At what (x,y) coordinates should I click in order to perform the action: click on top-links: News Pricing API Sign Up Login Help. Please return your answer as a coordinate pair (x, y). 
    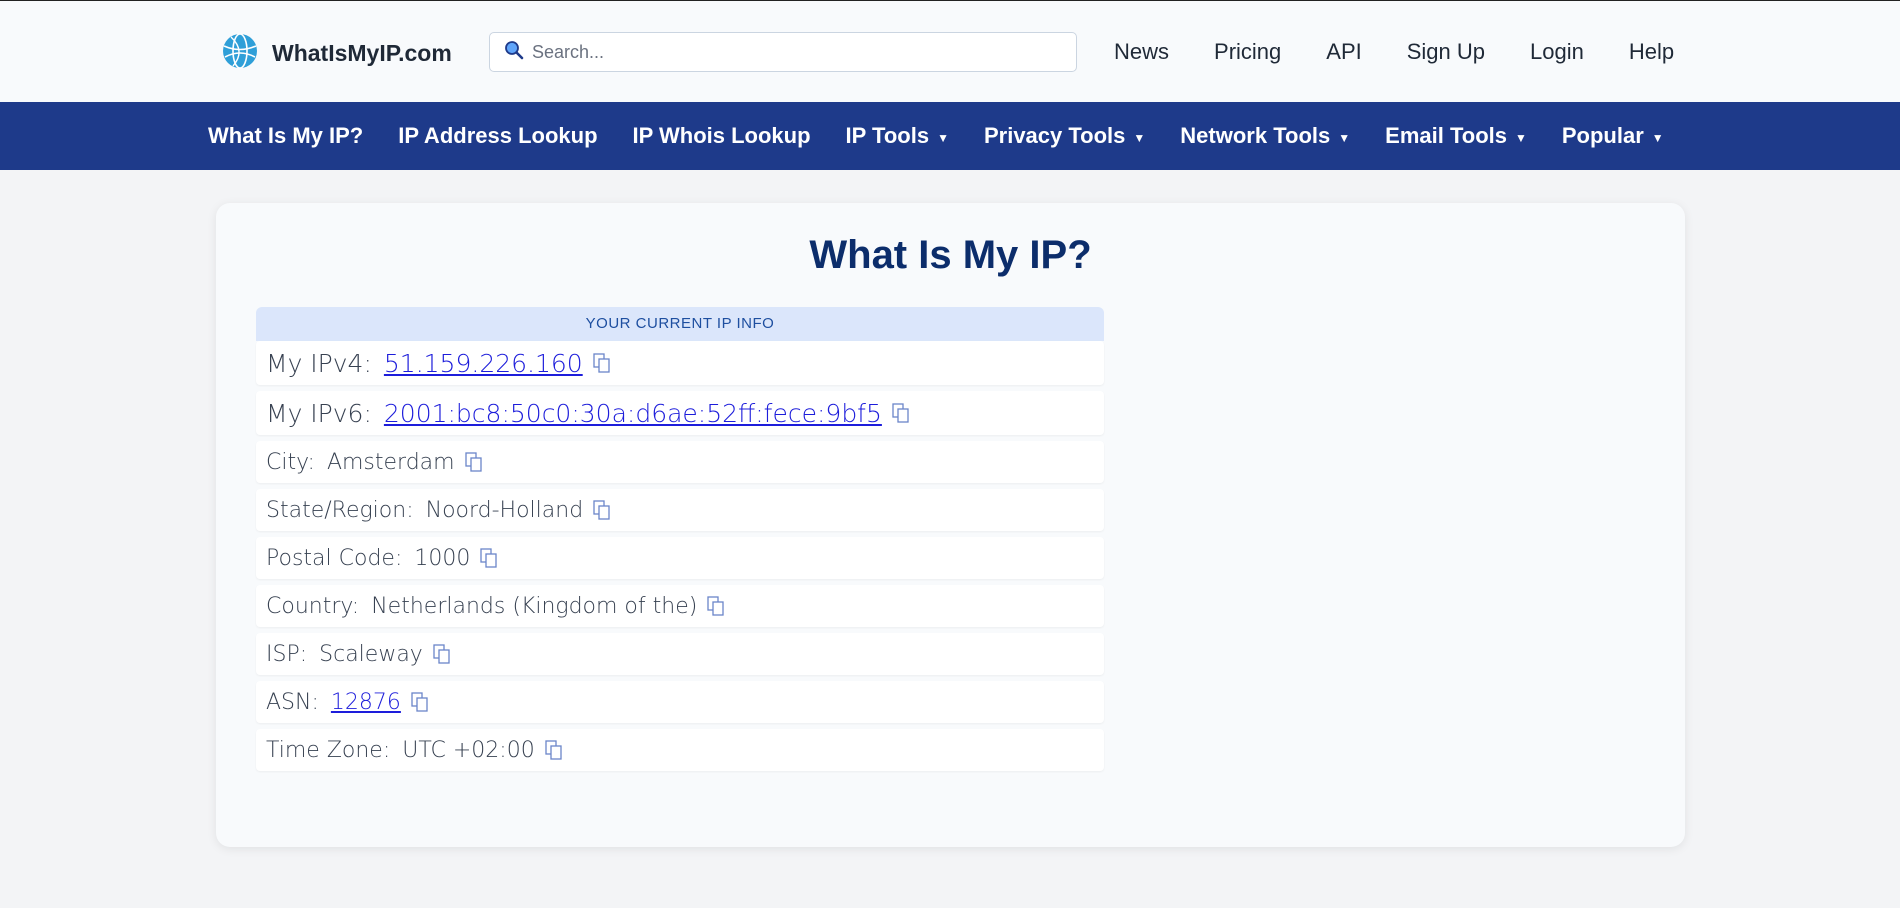
    Looking at the image, I should click on (1416, 52).